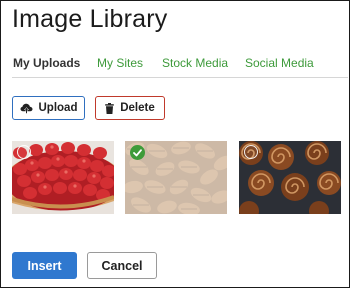  Describe the element at coordinates (120, 63) in the screenshot. I see `tab-my-sites: My Sites` at that location.